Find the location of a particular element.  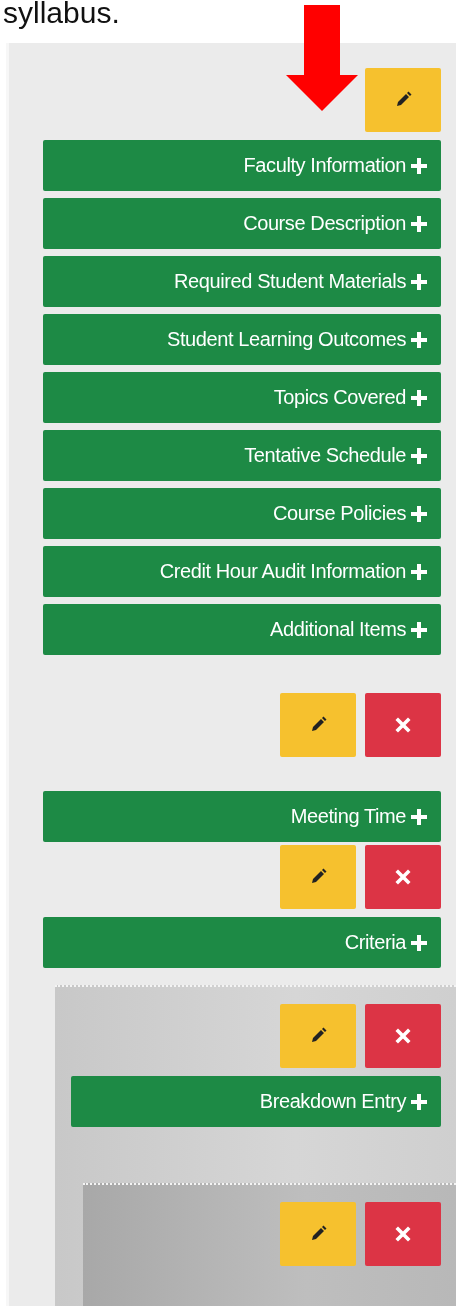

section-button: Criteria is located at coordinates (242, 942).